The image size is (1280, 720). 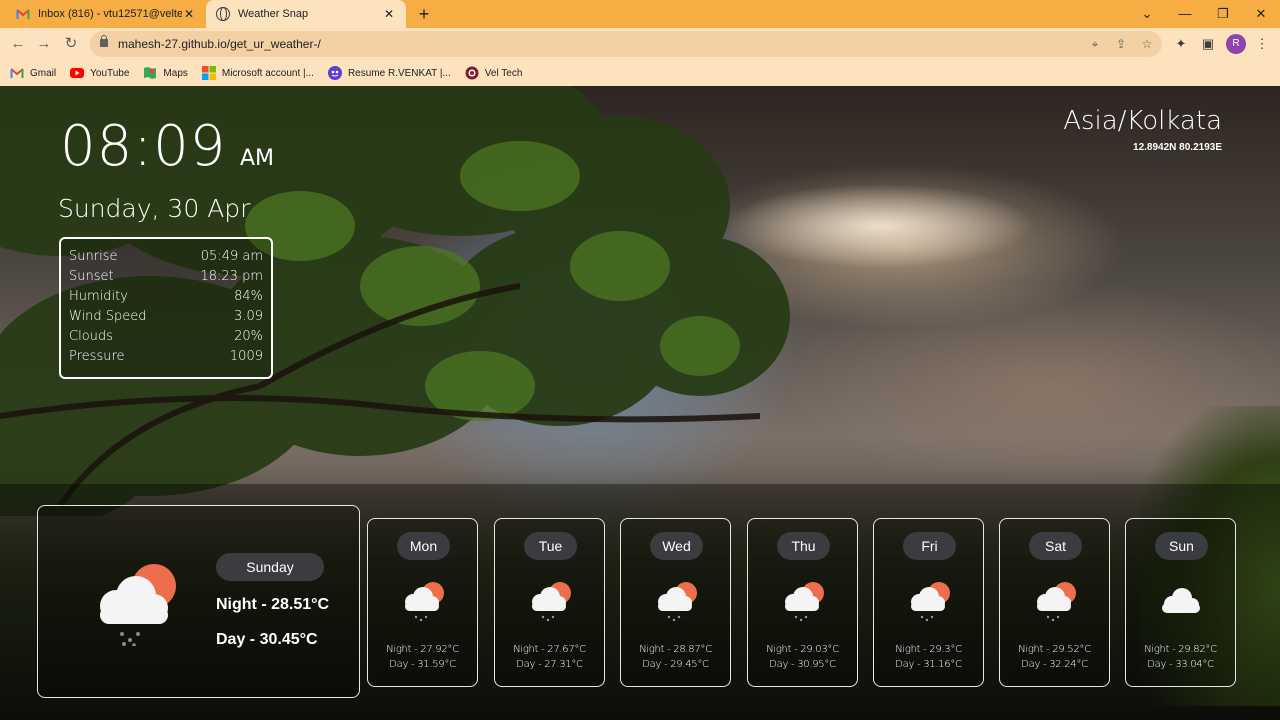 I want to click on url-text: mahesh-27.github.io/get_ur_weather-/, so click(x=219, y=44).